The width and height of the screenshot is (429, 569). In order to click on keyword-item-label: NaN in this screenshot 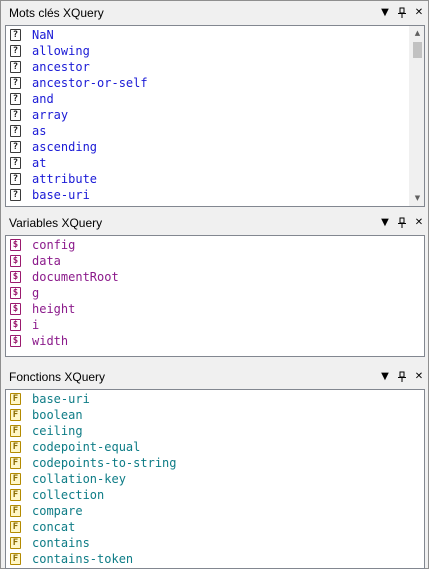, I will do `click(43, 35)`.